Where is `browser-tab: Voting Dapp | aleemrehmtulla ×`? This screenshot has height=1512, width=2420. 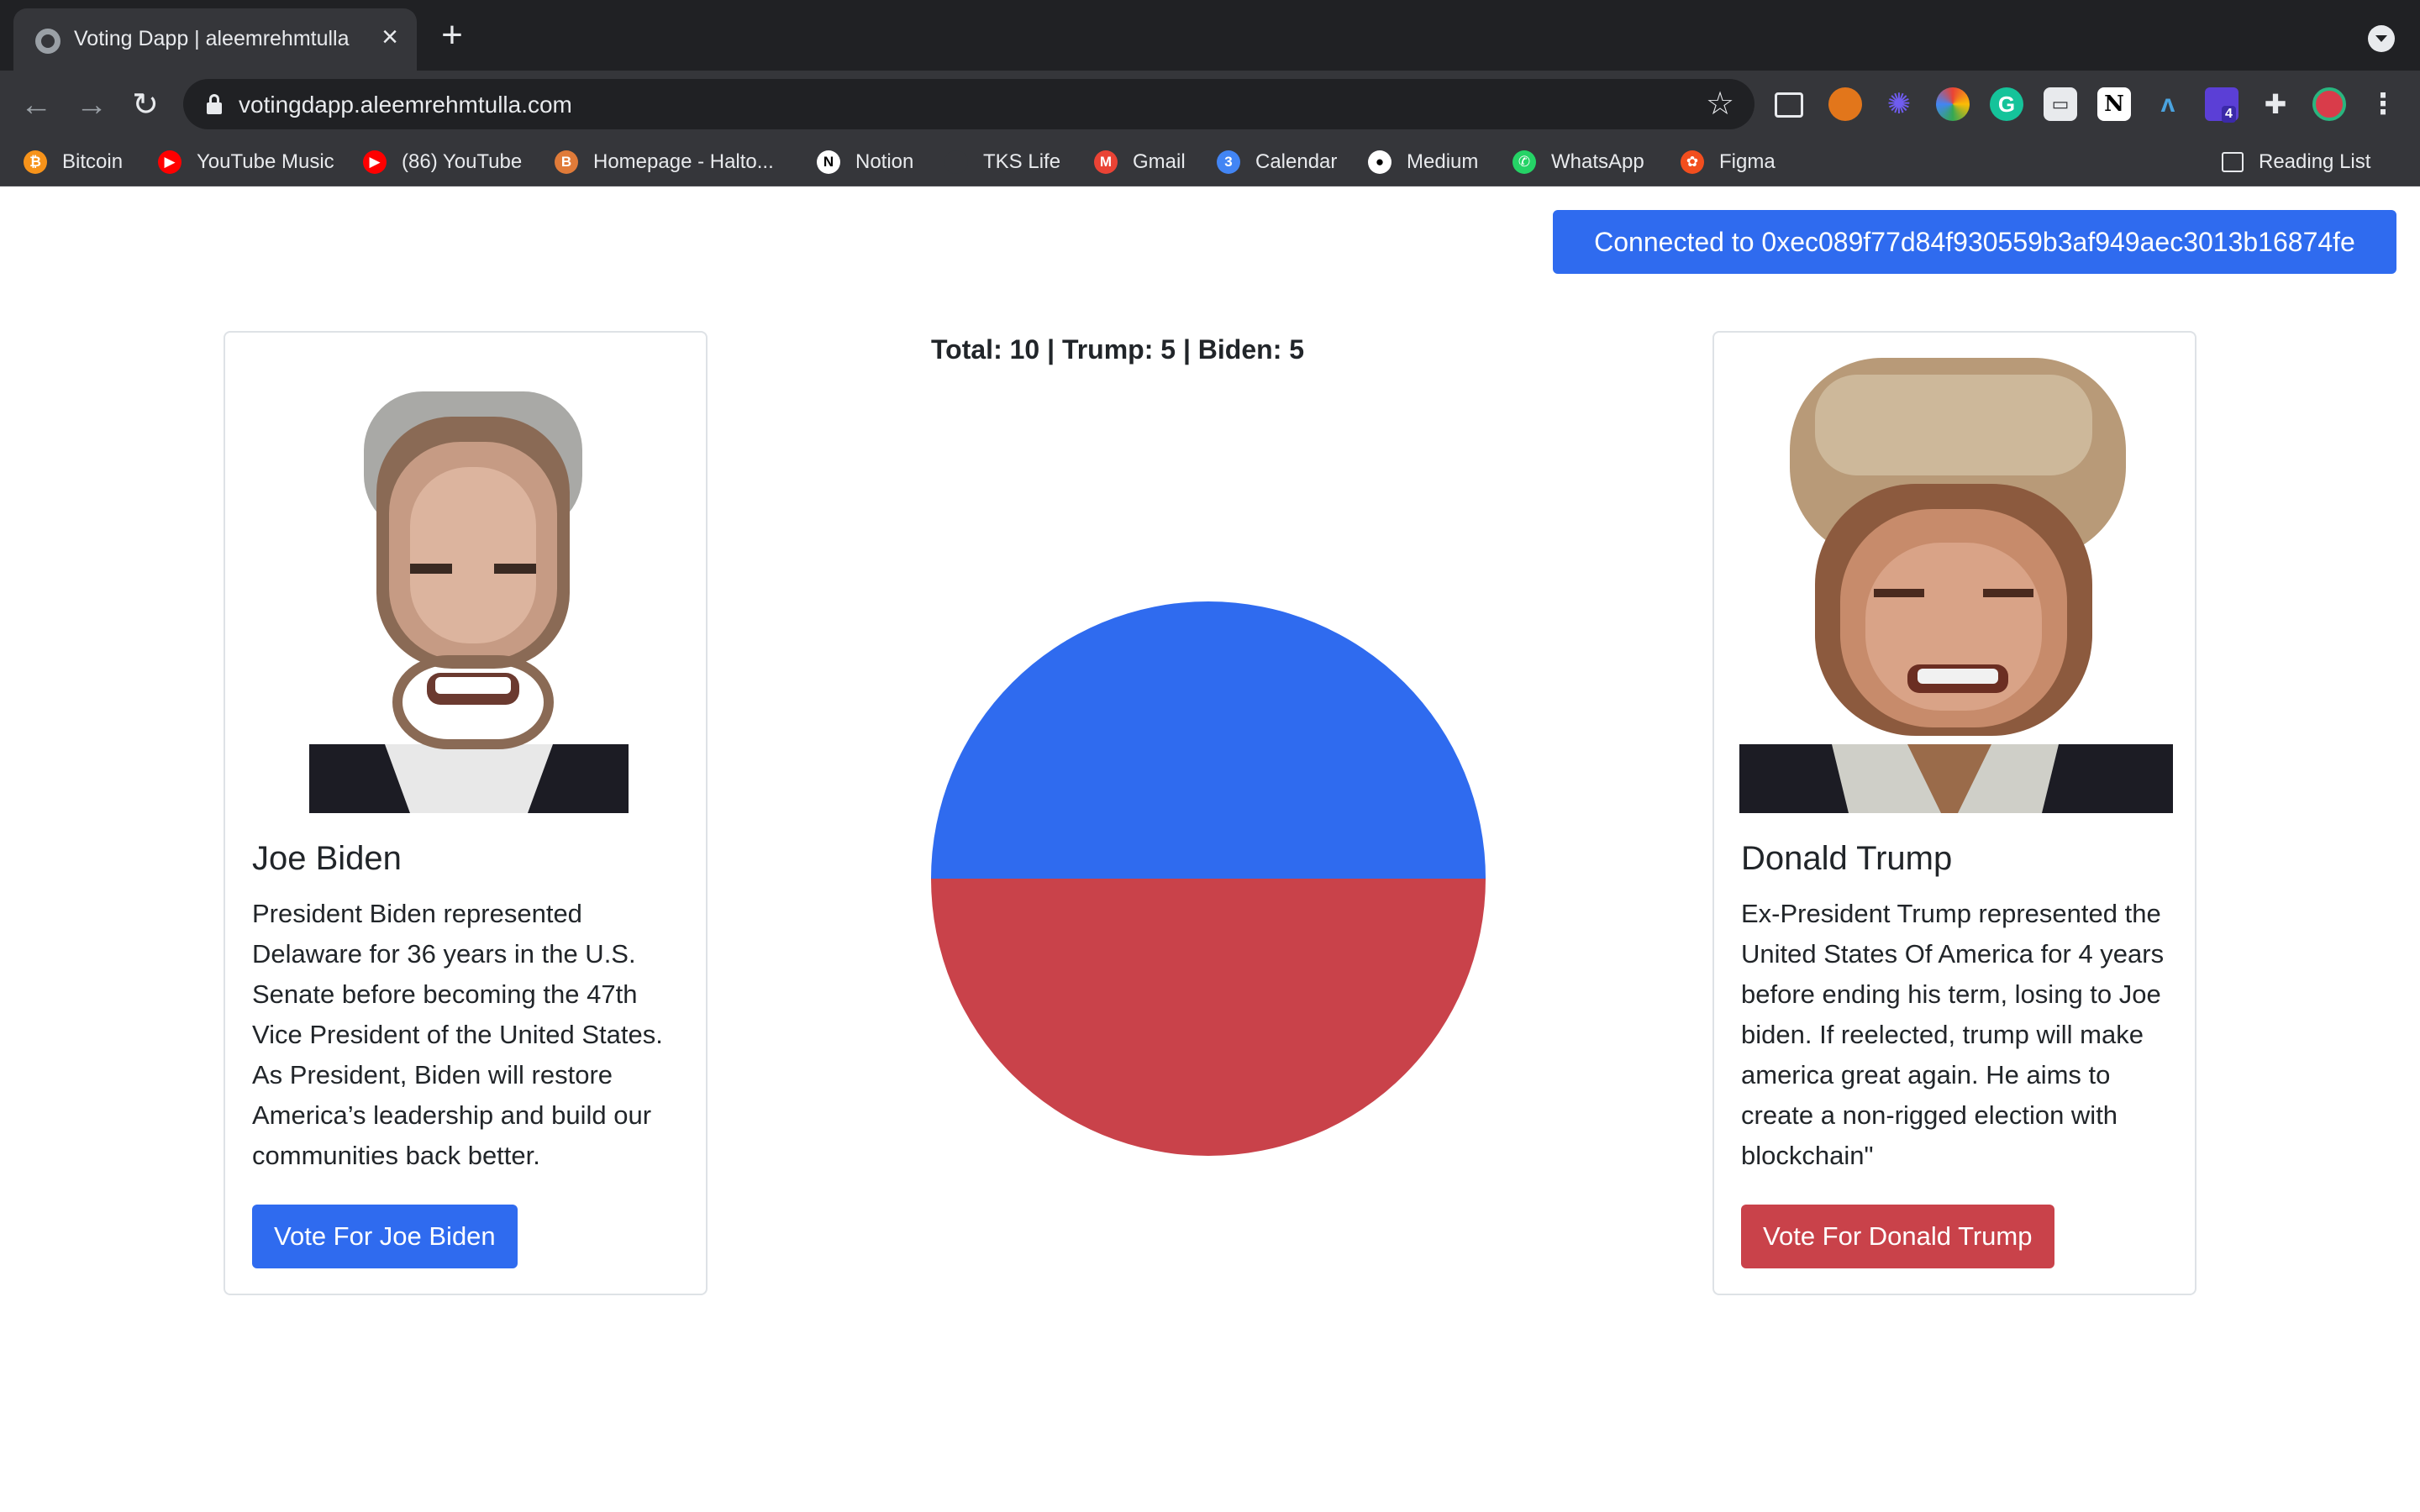
browser-tab: Voting Dapp | aleemrehmtulla × is located at coordinates (215, 39).